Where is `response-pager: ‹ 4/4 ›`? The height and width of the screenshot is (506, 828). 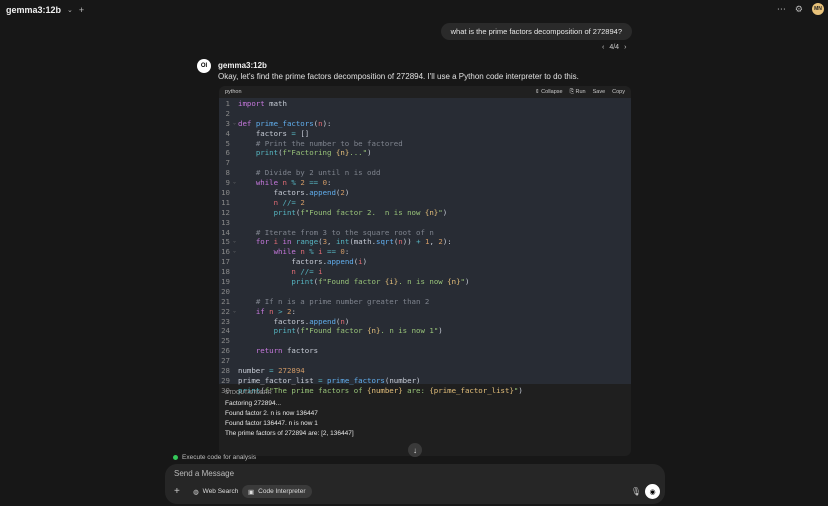 response-pager: ‹ 4/4 › is located at coordinates (614, 47).